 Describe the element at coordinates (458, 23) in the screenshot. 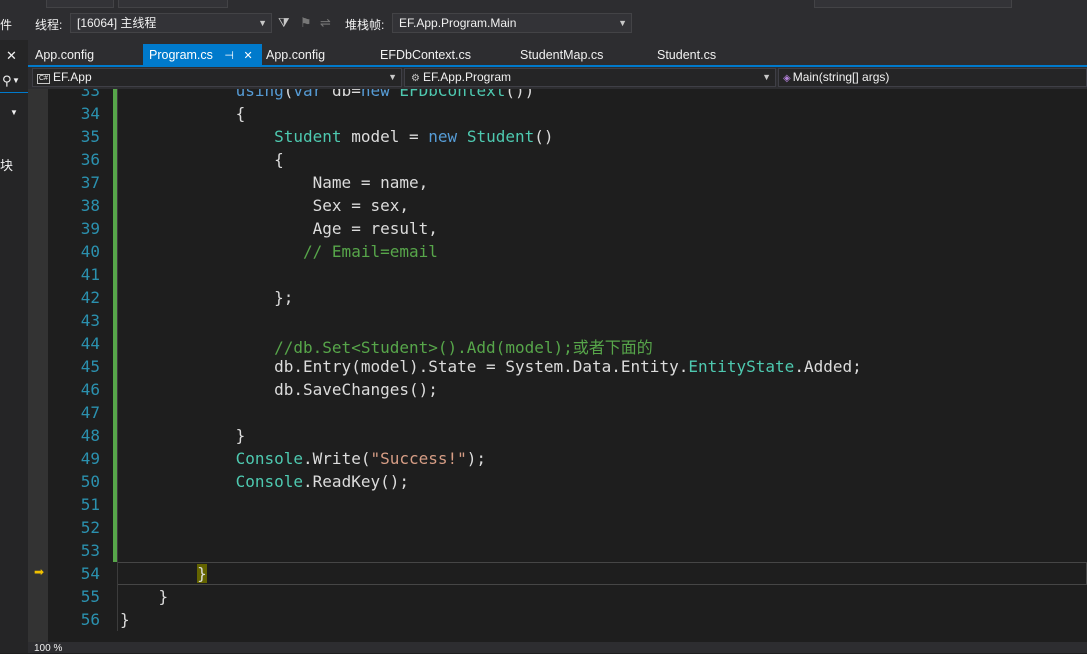

I see `stackframe-value: EF.App.Program.Main` at that location.